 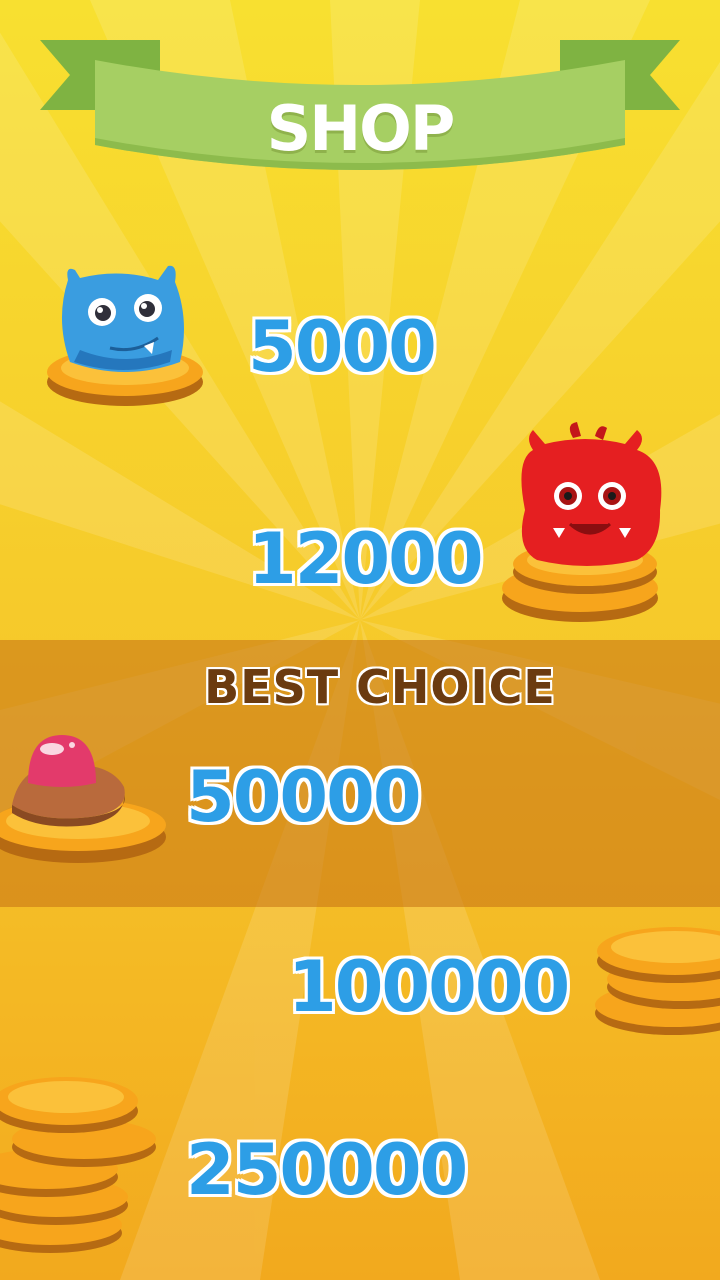 I want to click on large-coin-stack-icon, so click(x=78, y=1165).